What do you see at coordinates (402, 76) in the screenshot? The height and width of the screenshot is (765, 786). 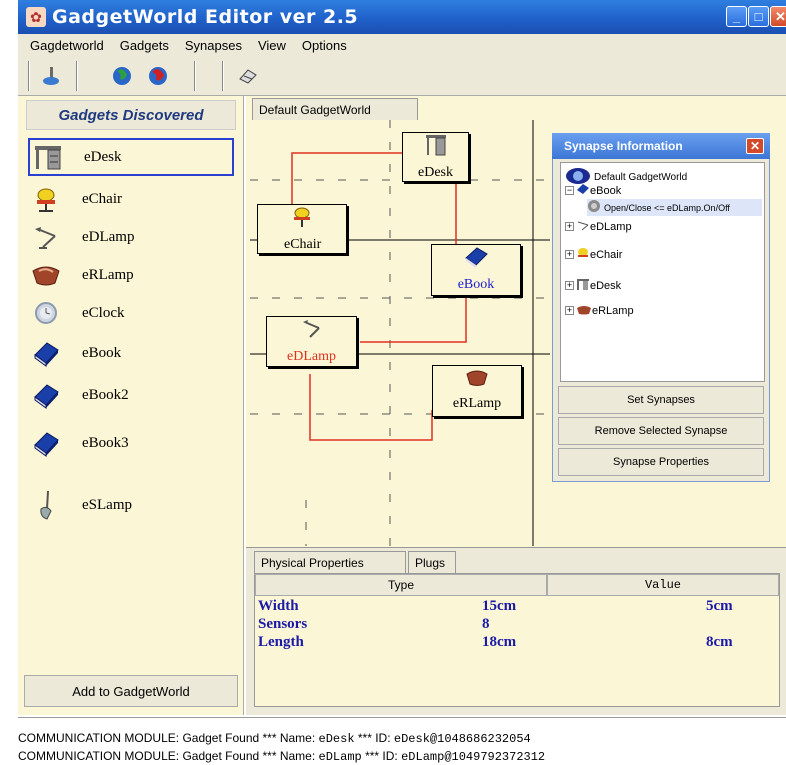 I see `toolbar` at bounding box center [402, 76].